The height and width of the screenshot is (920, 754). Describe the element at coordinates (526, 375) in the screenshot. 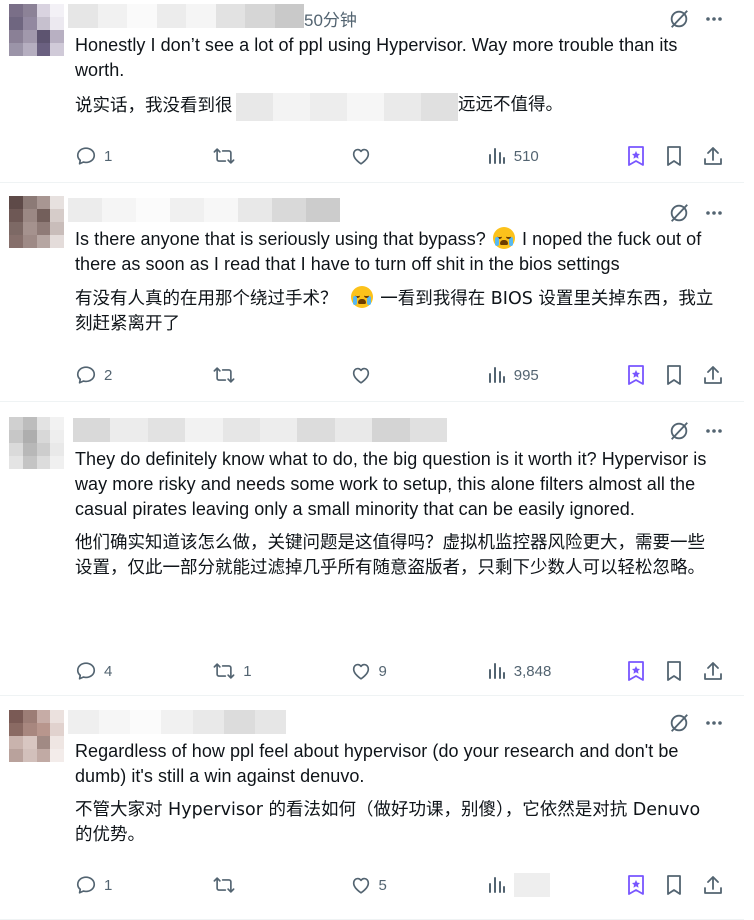

I see `views-count: 995` at that location.